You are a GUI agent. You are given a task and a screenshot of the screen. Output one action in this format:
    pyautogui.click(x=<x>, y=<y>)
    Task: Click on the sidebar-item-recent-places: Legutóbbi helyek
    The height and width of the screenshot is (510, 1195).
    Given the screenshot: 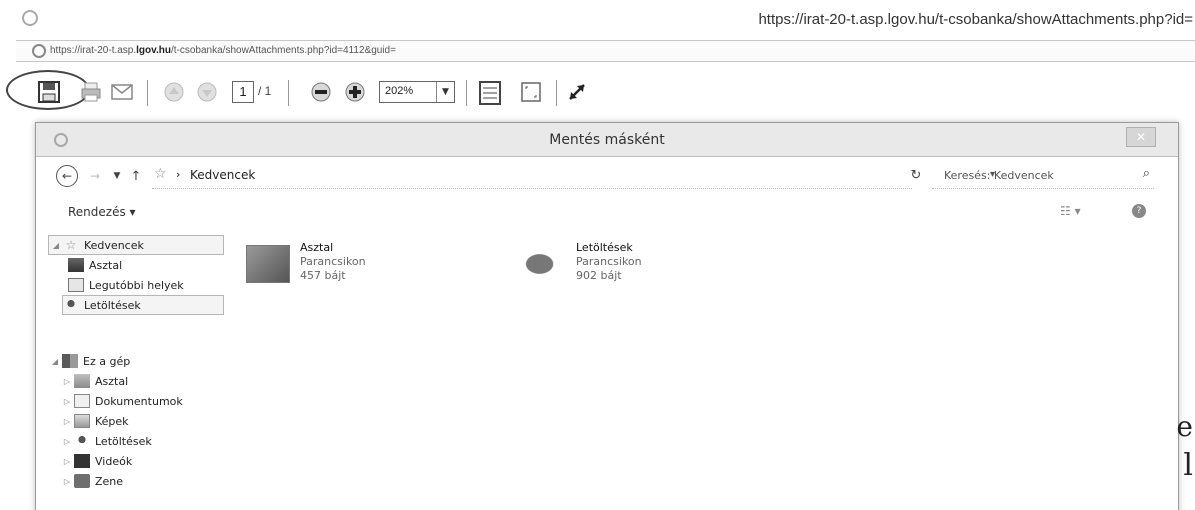 What is the action you would take?
    pyautogui.click(x=126, y=285)
    